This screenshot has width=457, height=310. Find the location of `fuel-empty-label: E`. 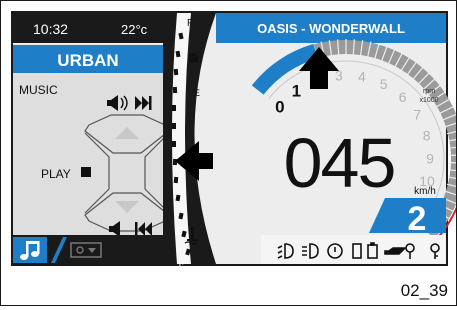

fuel-empty-label: E is located at coordinates (197, 93).